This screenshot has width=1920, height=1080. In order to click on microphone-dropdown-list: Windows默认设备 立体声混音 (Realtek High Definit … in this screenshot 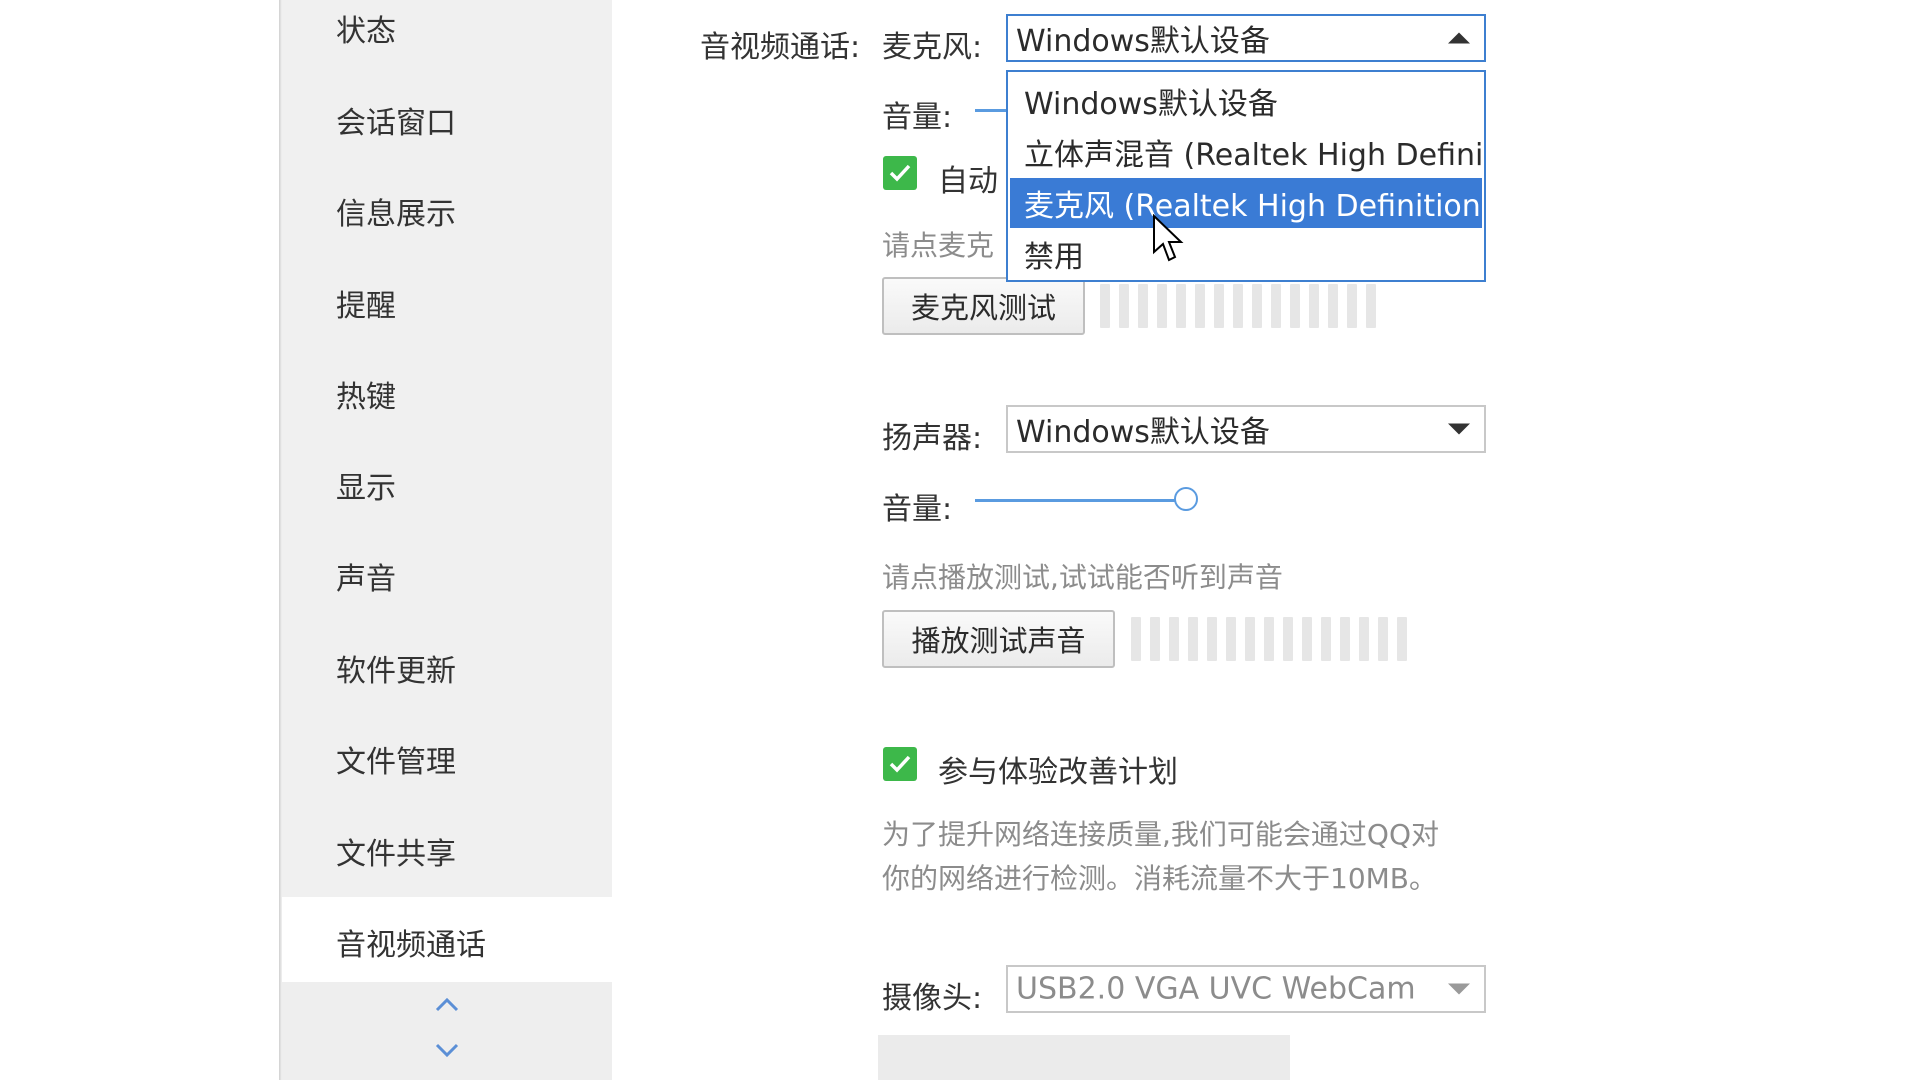, I will do `click(1246, 176)`.